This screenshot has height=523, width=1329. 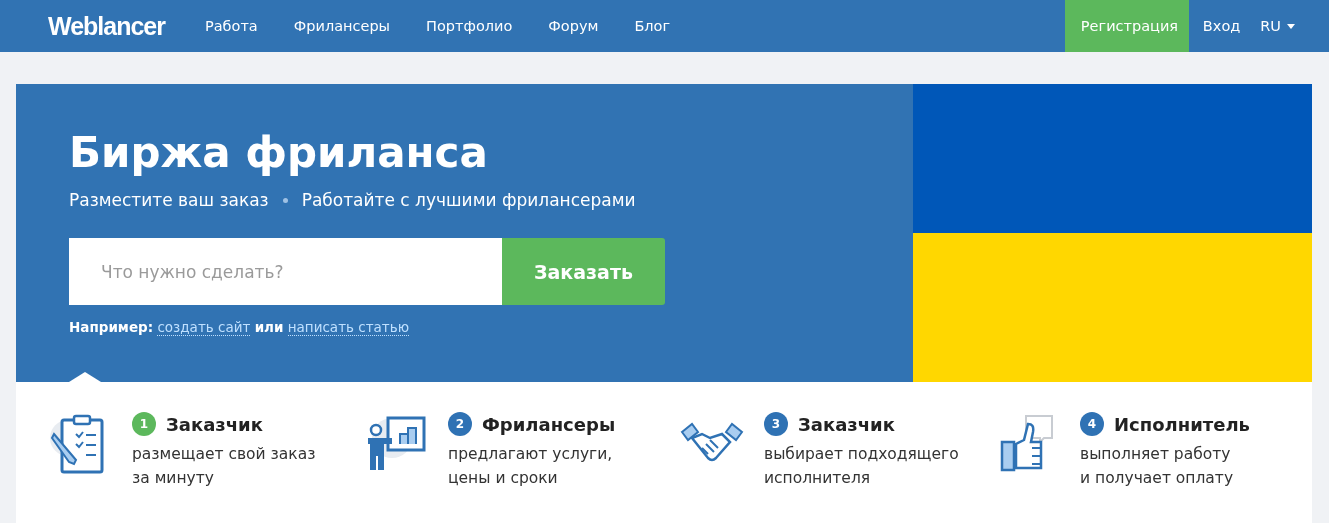 I want to click on example-text: Например: создать сайт или написать статью, so click(x=239, y=327).